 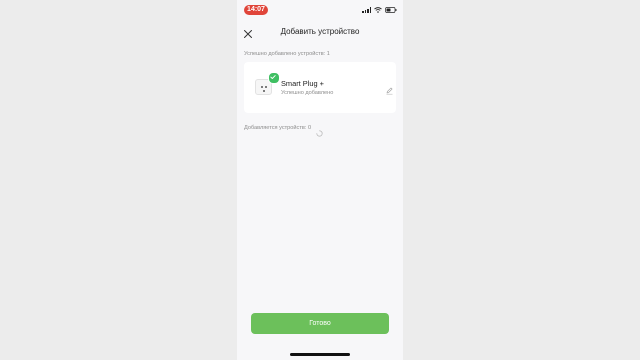 I want to click on system-icons, so click(x=379, y=10).